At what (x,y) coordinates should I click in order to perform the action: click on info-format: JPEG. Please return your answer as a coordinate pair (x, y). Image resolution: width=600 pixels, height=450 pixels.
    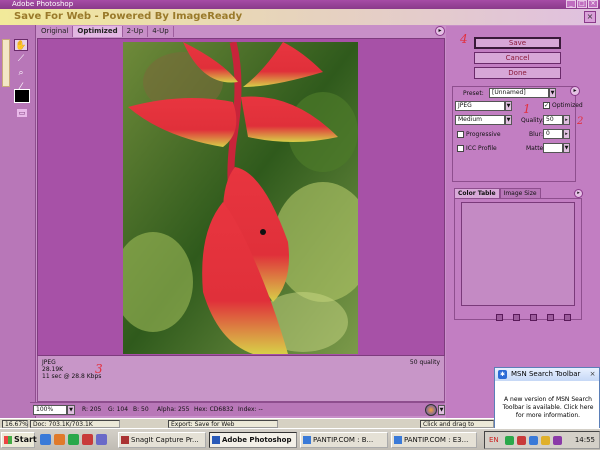
    Looking at the image, I should click on (49, 362).